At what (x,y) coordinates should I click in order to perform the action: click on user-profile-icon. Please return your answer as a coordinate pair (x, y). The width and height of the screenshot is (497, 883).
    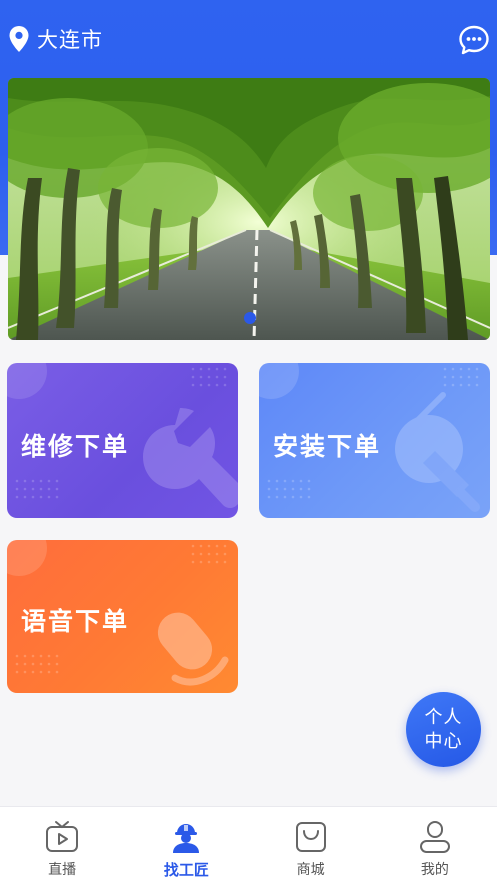
    Looking at the image, I should click on (434, 837).